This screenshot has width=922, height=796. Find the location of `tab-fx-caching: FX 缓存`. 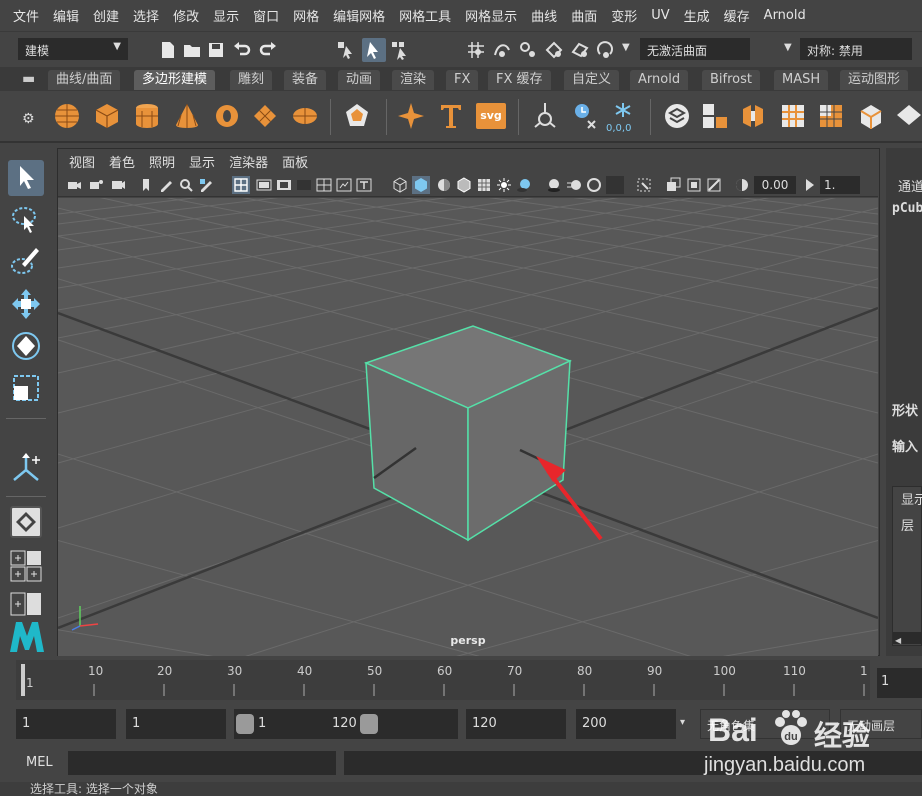

tab-fx-caching: FX 缓存 is located at coordinates (519, 80).